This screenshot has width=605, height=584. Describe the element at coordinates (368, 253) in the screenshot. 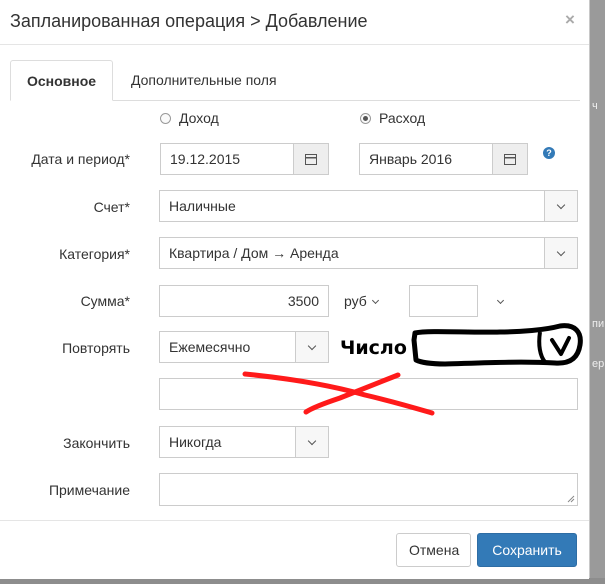

I see `category-select: Квартира / Дом → Аренда` at that location.